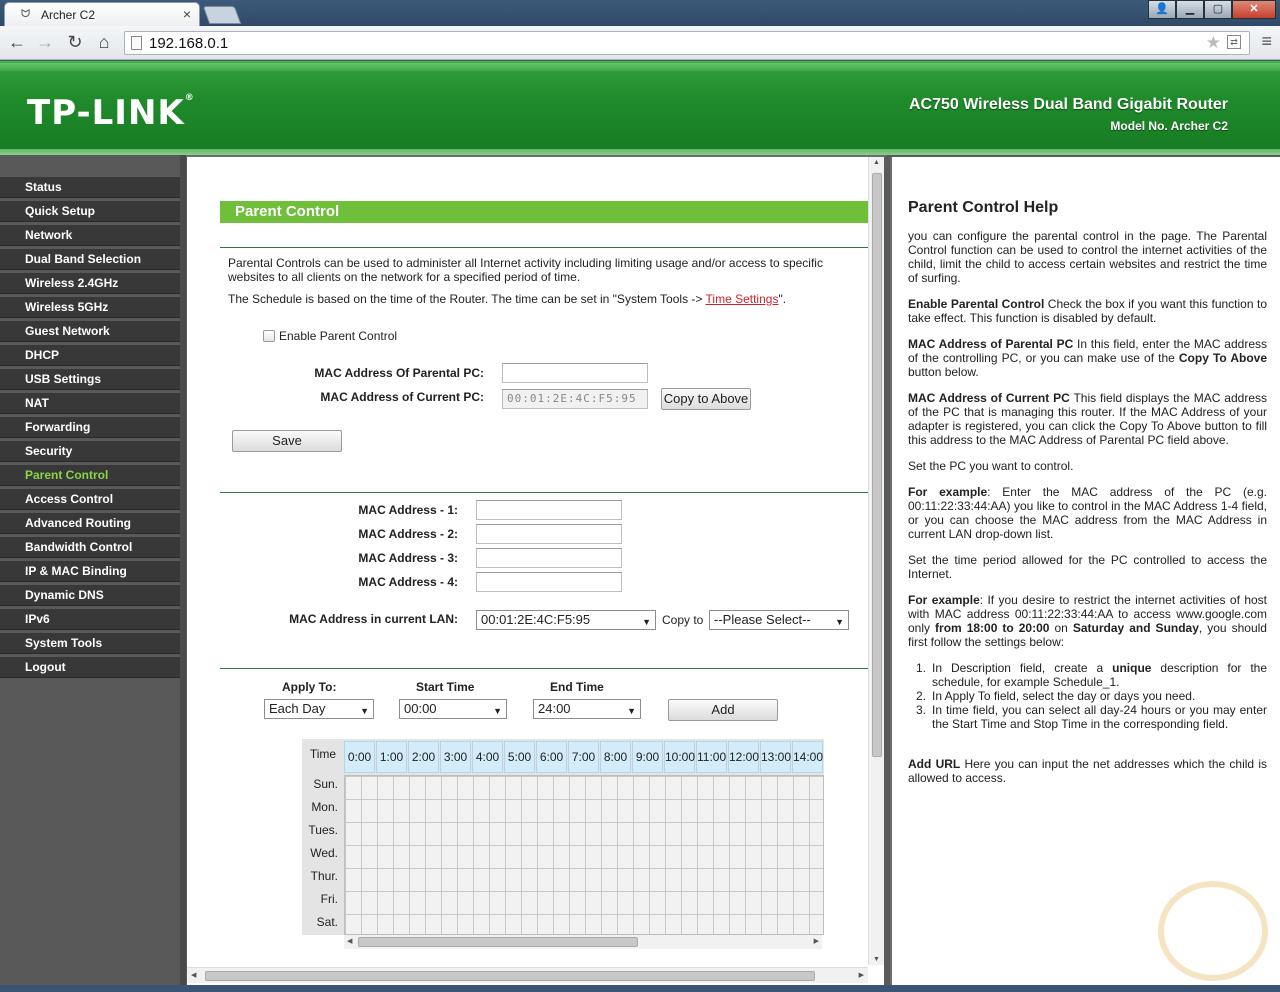 The height and width of the screenshot is (992, 1280). I want to click on mac-address-2-input, so click(549, 534).